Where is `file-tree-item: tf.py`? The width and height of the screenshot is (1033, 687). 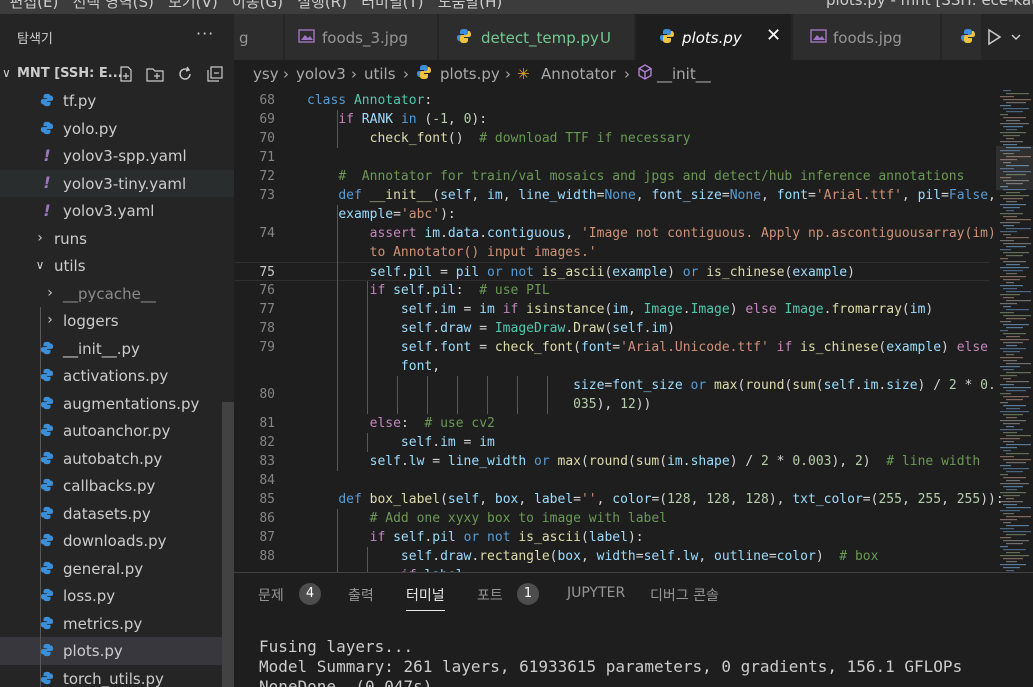
file-tree-item: tf.py is located at coordinates (117, 101).